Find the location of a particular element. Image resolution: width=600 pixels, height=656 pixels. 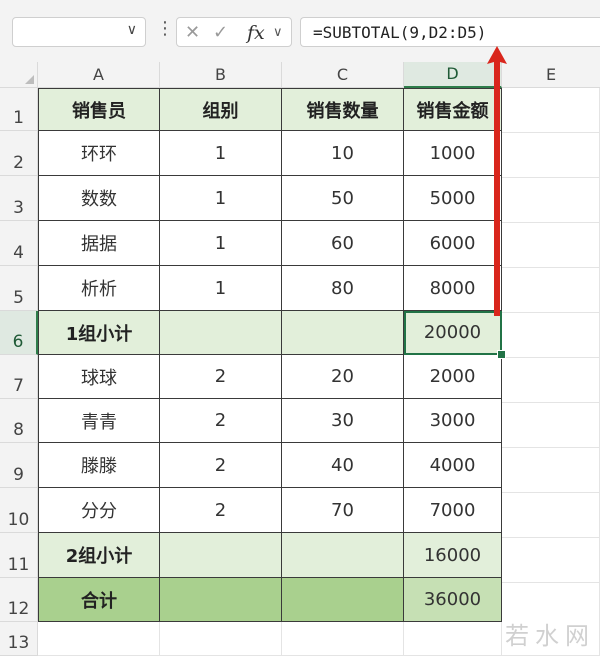

table-cell: 4000 is located at coordinates (453, 465).